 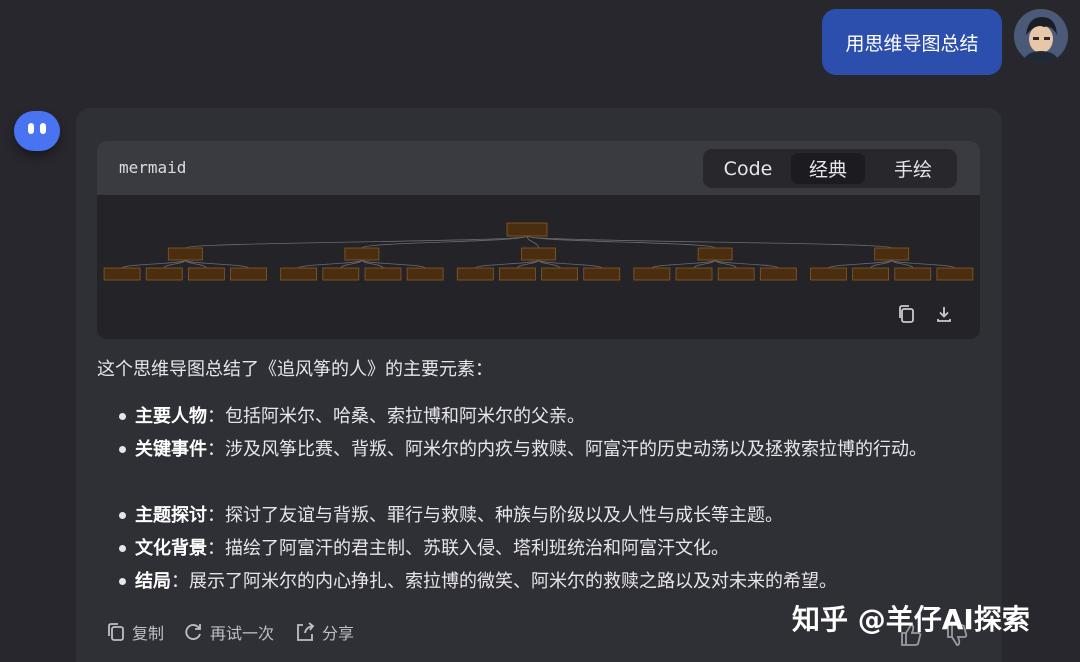 I want to click on share-icon, so click(x=306, y=631).